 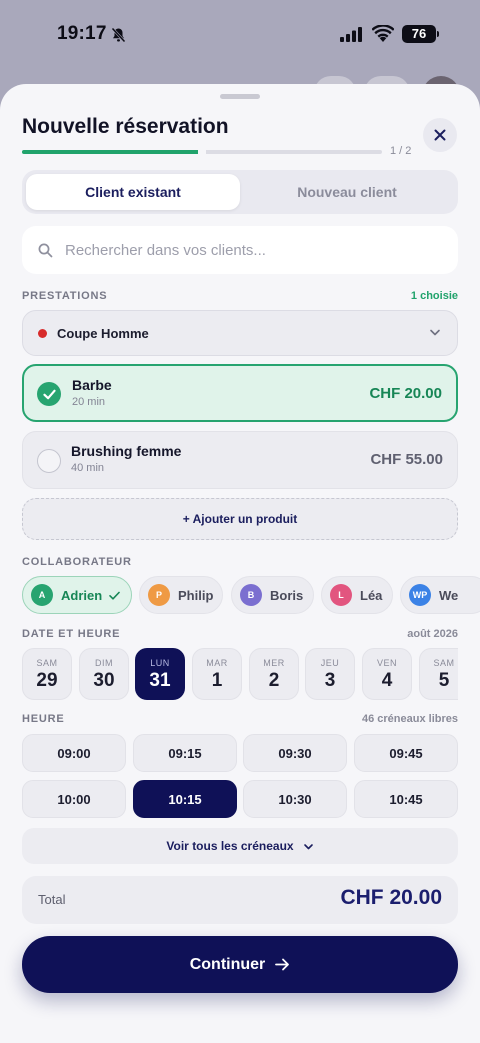 What do you see at coordinates (357, 595) in the screenshot?
I see `staff-chip-lea: L Léa` at bounding box center [357, 595].